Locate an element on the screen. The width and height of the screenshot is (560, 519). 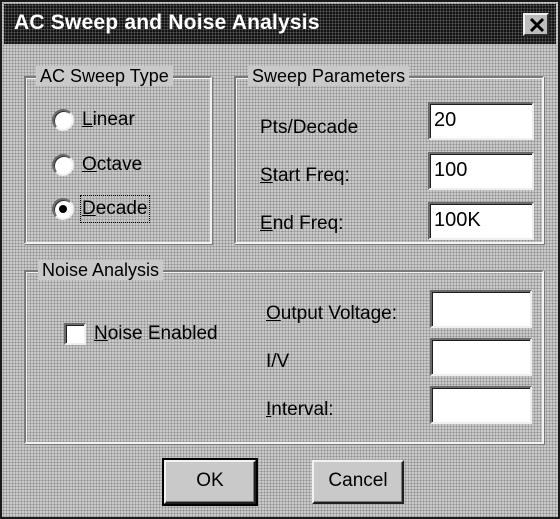
close-icon is located at coordinates (537, 25).